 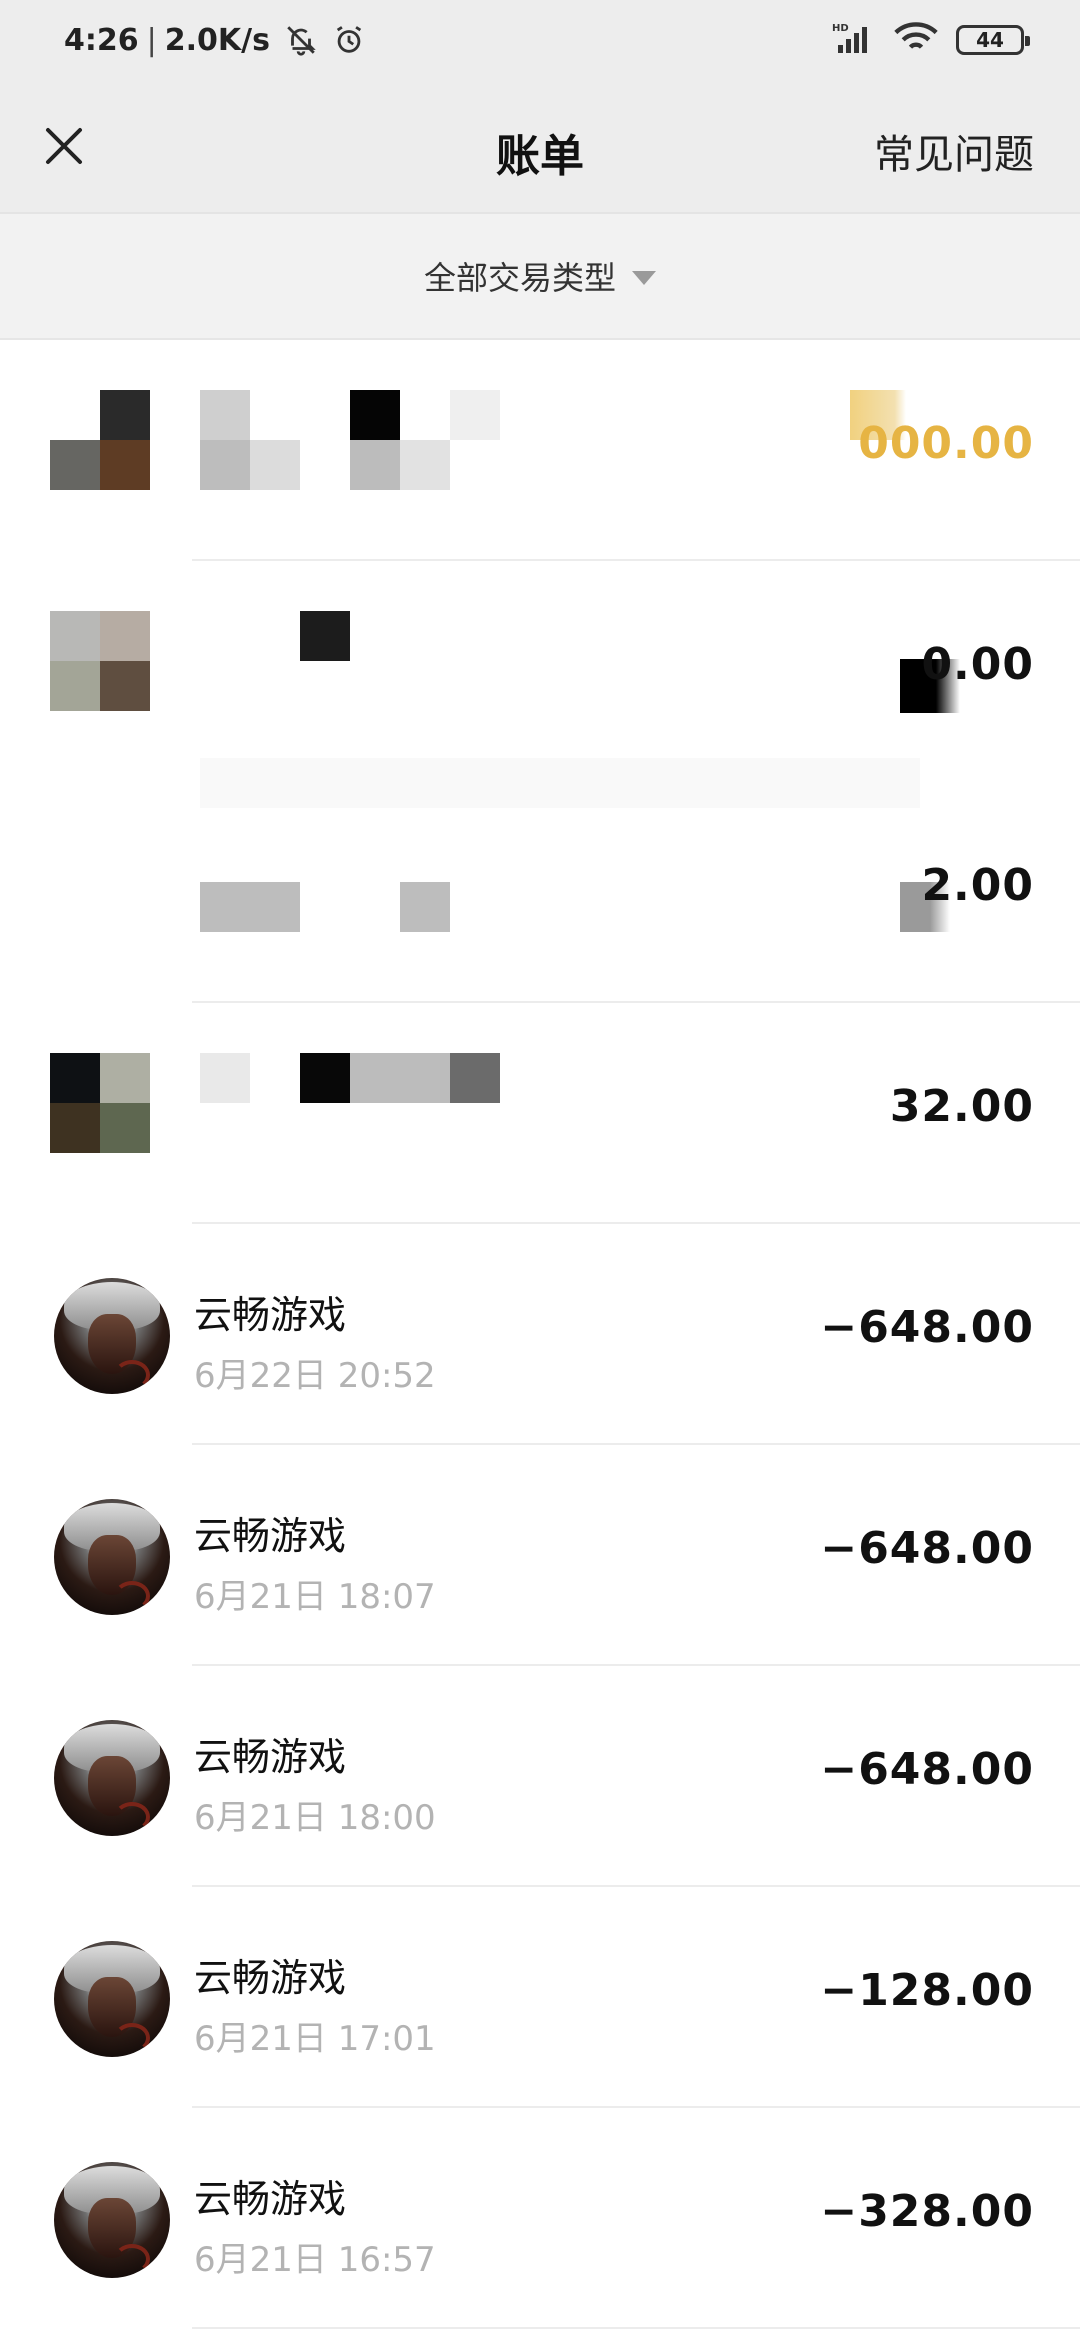 I want to click on bell-off-icon, so click(x=301, y=40).